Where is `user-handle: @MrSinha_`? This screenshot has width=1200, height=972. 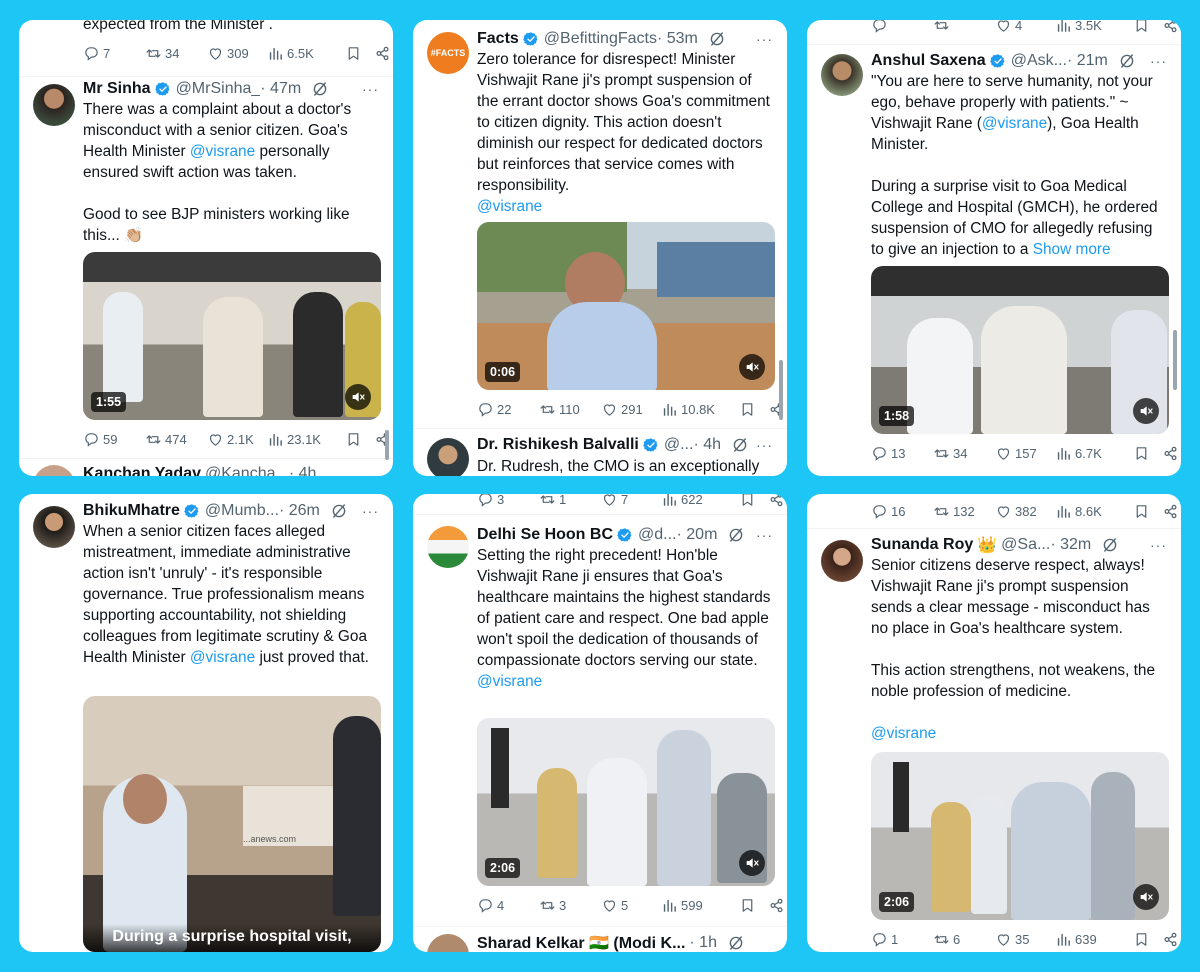 user-handle: @MrSinha_ is located at coordinates (218, 89).